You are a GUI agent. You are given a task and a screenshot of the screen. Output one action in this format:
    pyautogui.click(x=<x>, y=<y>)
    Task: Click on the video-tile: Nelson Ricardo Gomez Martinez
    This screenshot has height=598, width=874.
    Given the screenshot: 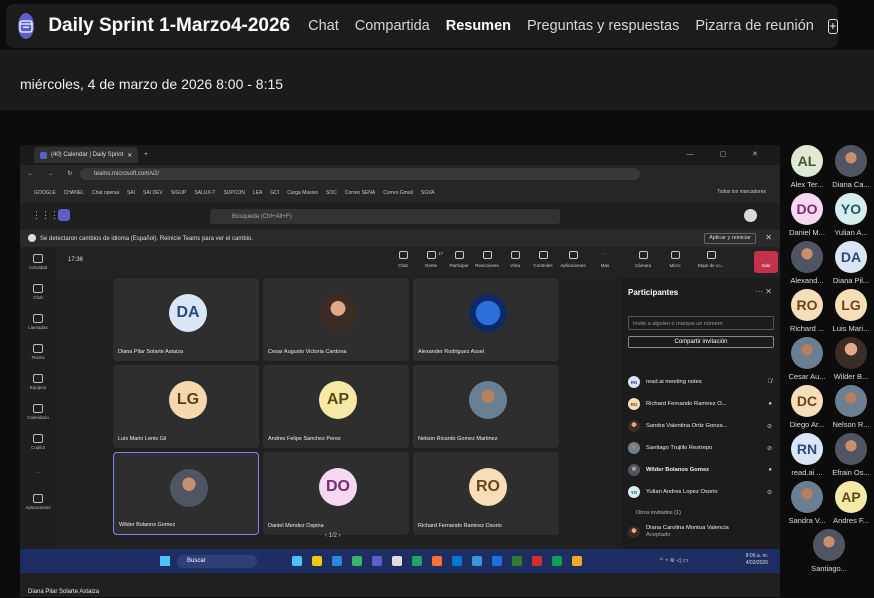 What is the action you would take?
    pyautogui.click(x=486, y=406)
    